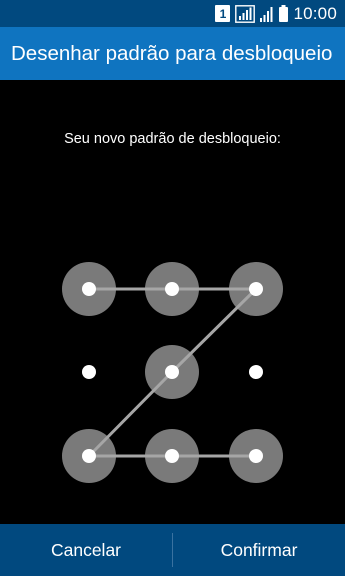 This screenshot has height=576, width=345. I want to click on cancel-button: Cancelar, so click(86, 550).